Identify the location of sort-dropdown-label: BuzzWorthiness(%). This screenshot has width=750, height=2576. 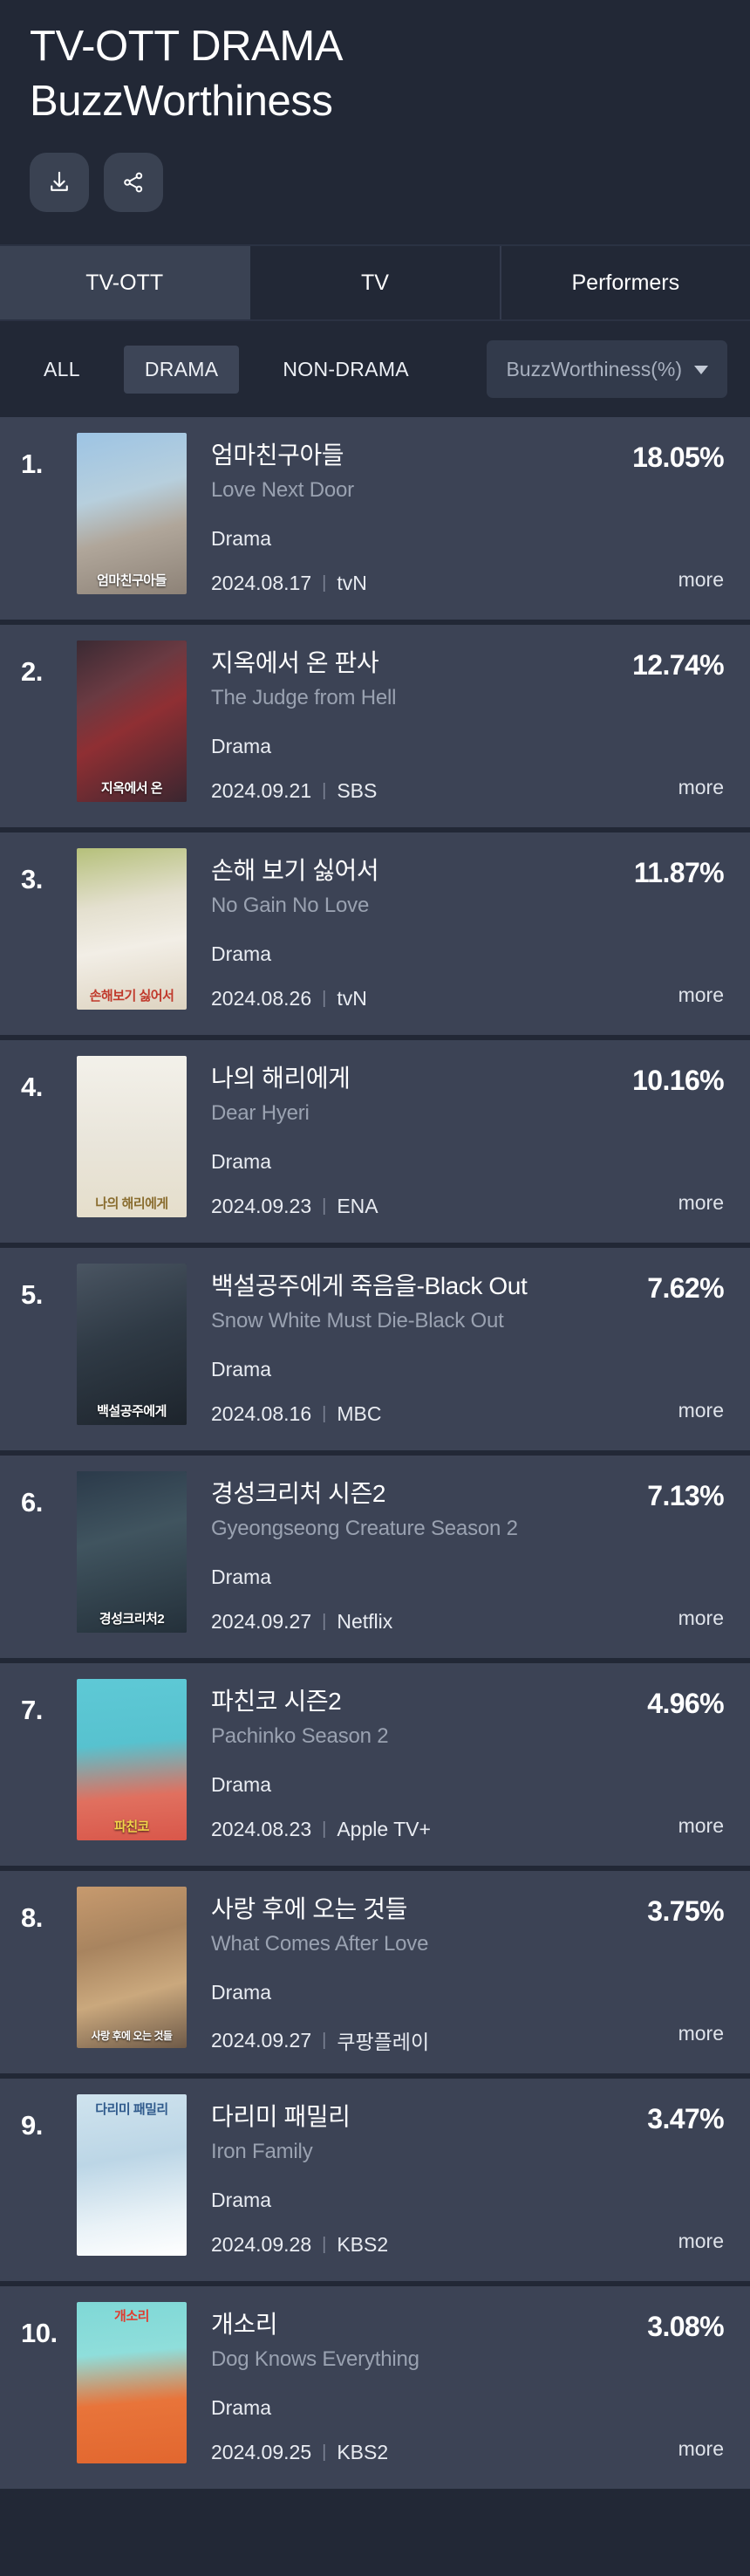
(594, 368).